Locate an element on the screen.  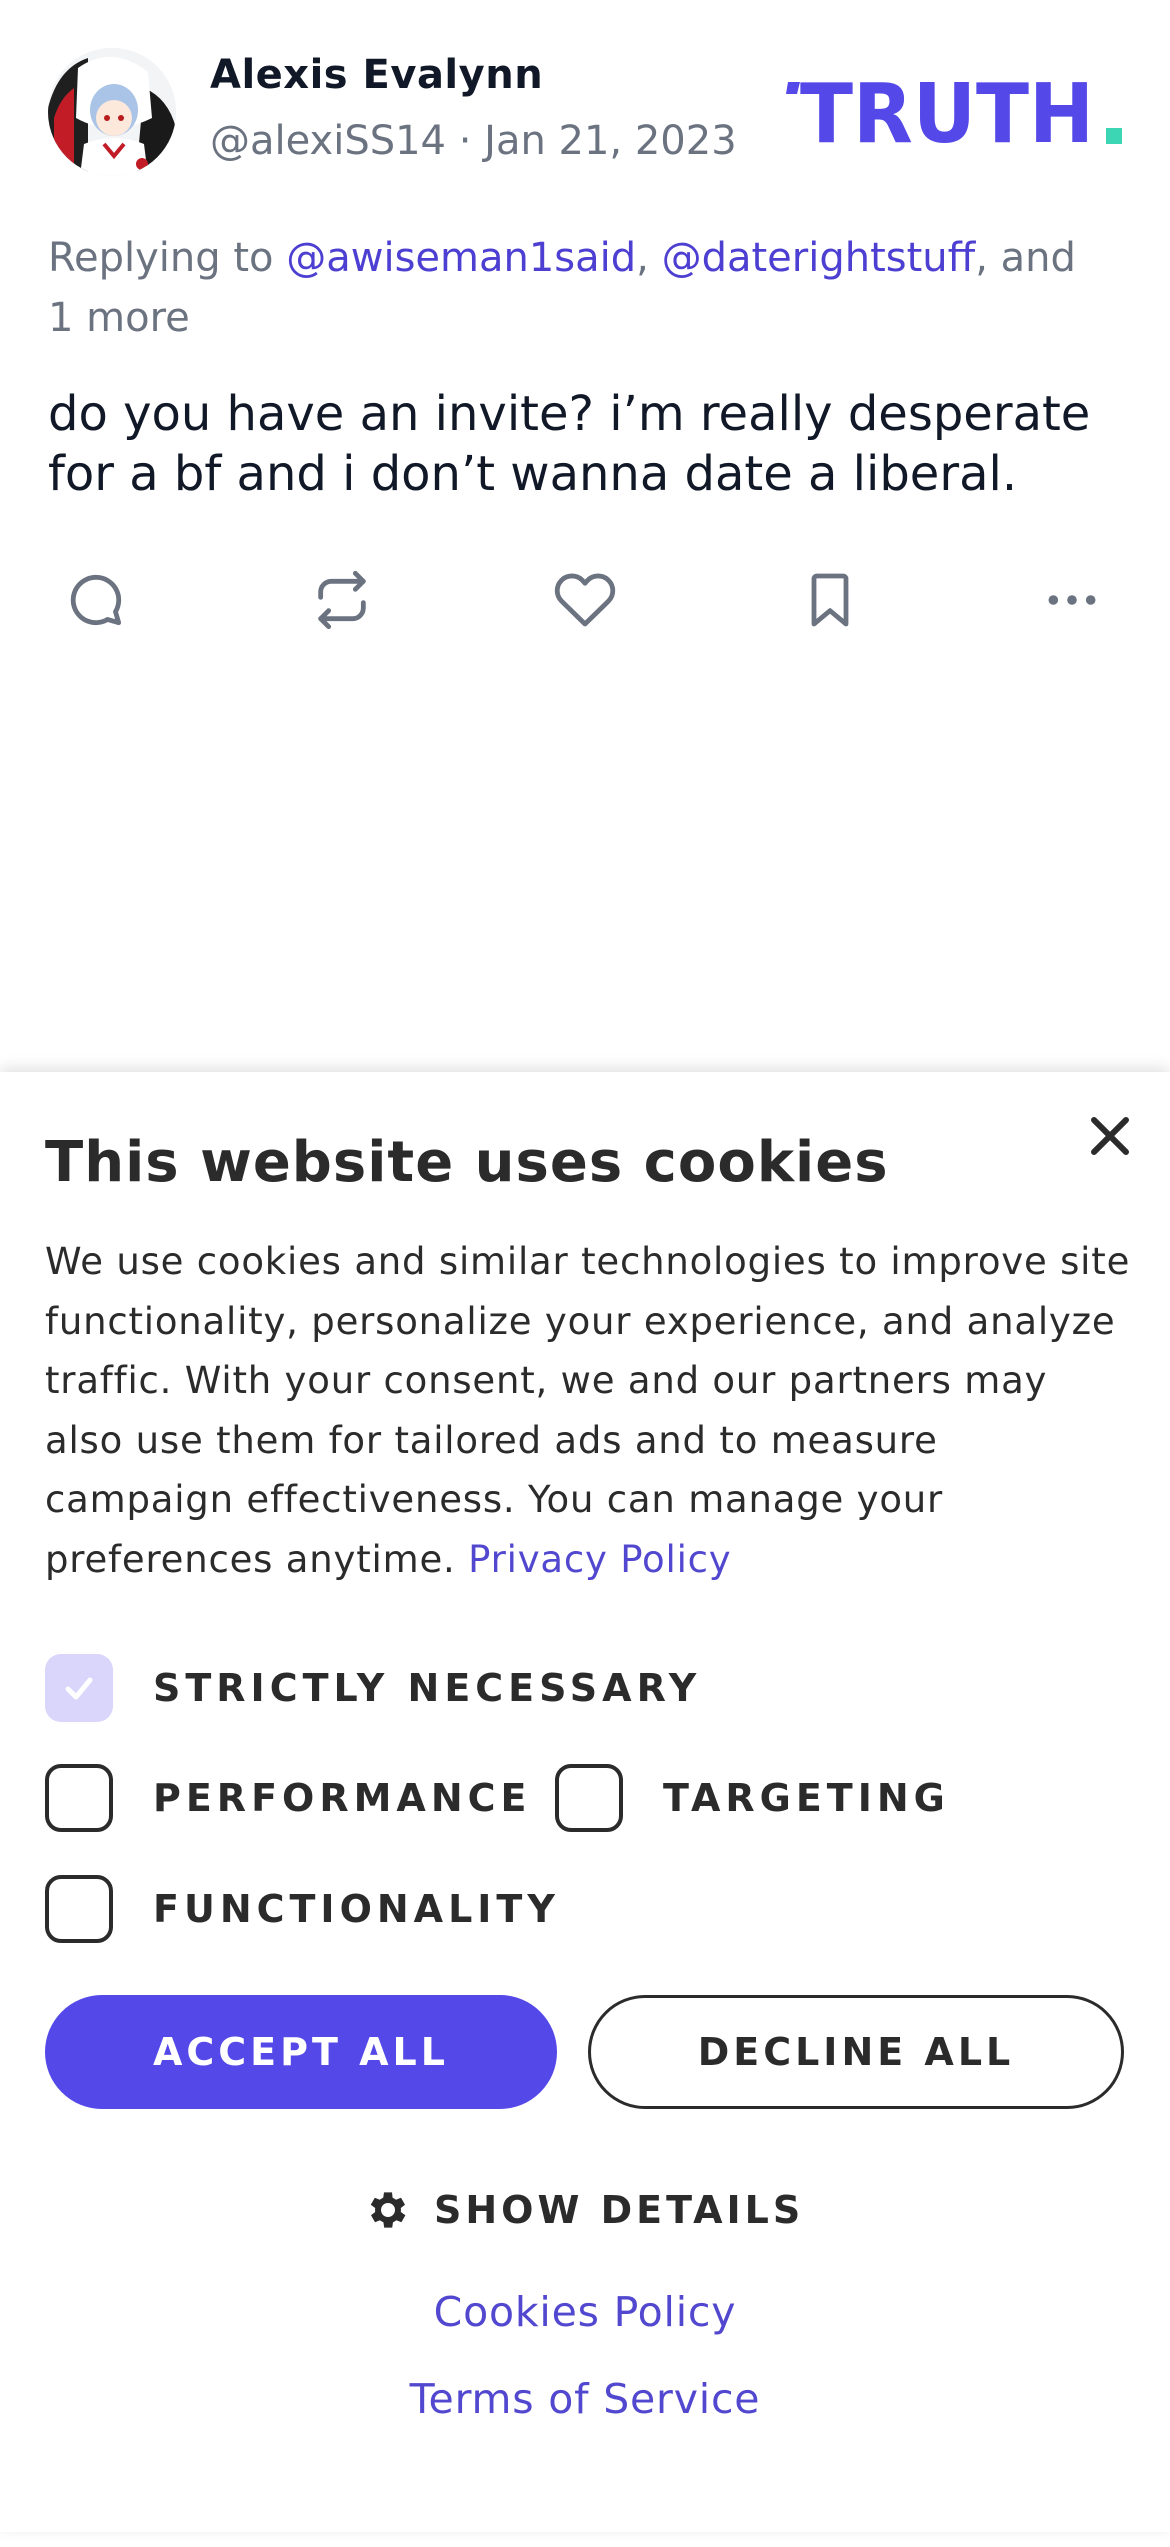
avatar is located at coordinates (112, 112).